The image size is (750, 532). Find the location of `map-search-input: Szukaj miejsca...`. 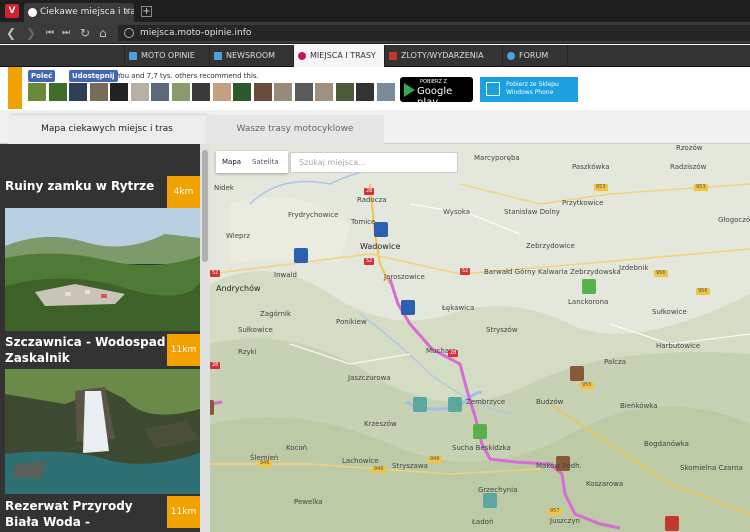

map-search-input: Szukaj miejsca... is located at coordinates (374, 162).